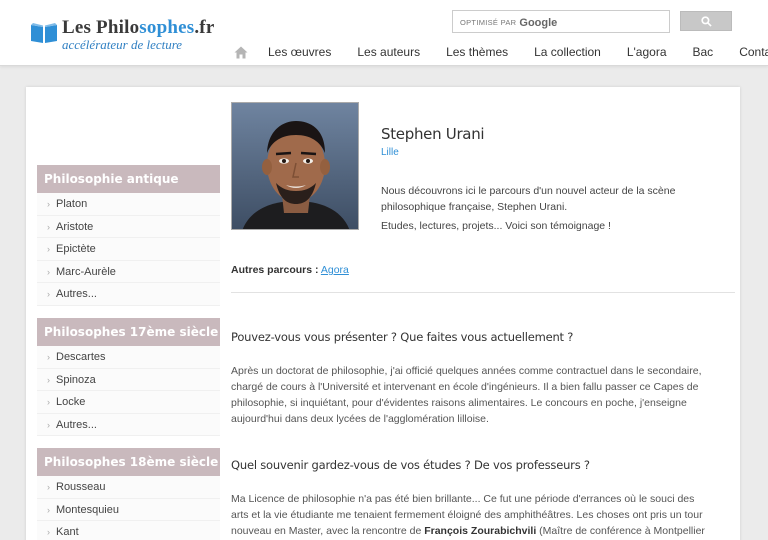 The image size is (768, 540). What do you see at coordinates (128, 272) in the screenshot?
I see `sidebar-item-marc-aurele: › Marc-Aurèle` at bounding box center [128, 272].